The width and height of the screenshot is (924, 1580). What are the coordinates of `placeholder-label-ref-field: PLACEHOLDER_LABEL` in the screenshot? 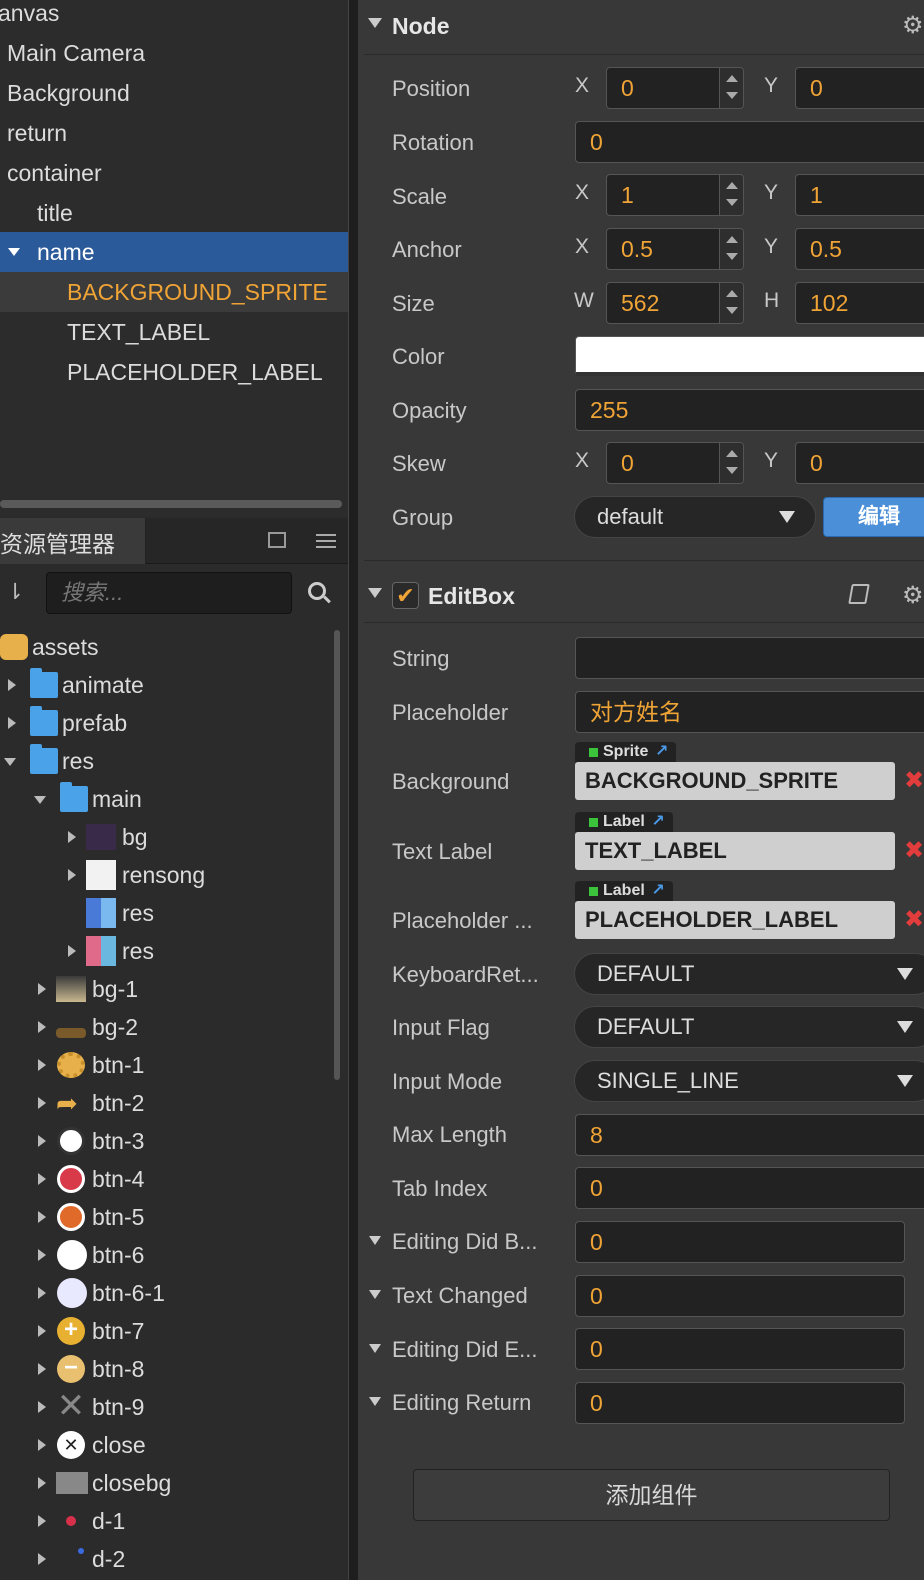 It's located at (735, 920).